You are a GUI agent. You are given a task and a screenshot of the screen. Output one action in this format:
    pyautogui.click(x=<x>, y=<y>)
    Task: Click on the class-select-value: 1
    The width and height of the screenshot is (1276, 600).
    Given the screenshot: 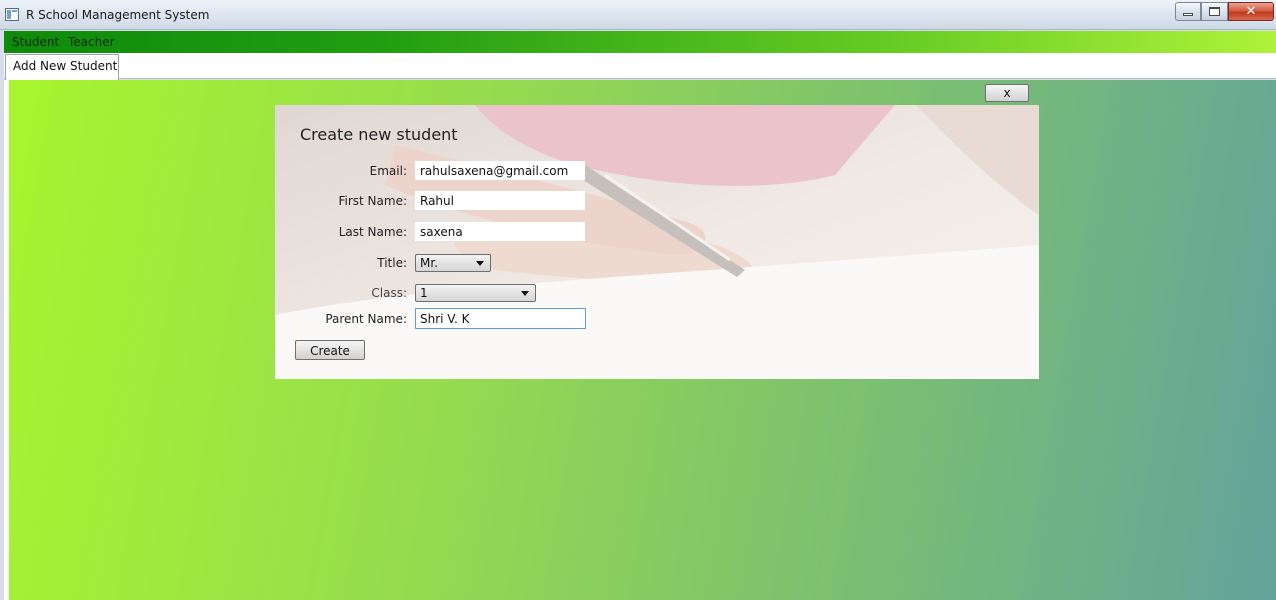 What is the action you would take?
    pyautogui.click(x=424, y=293)
    